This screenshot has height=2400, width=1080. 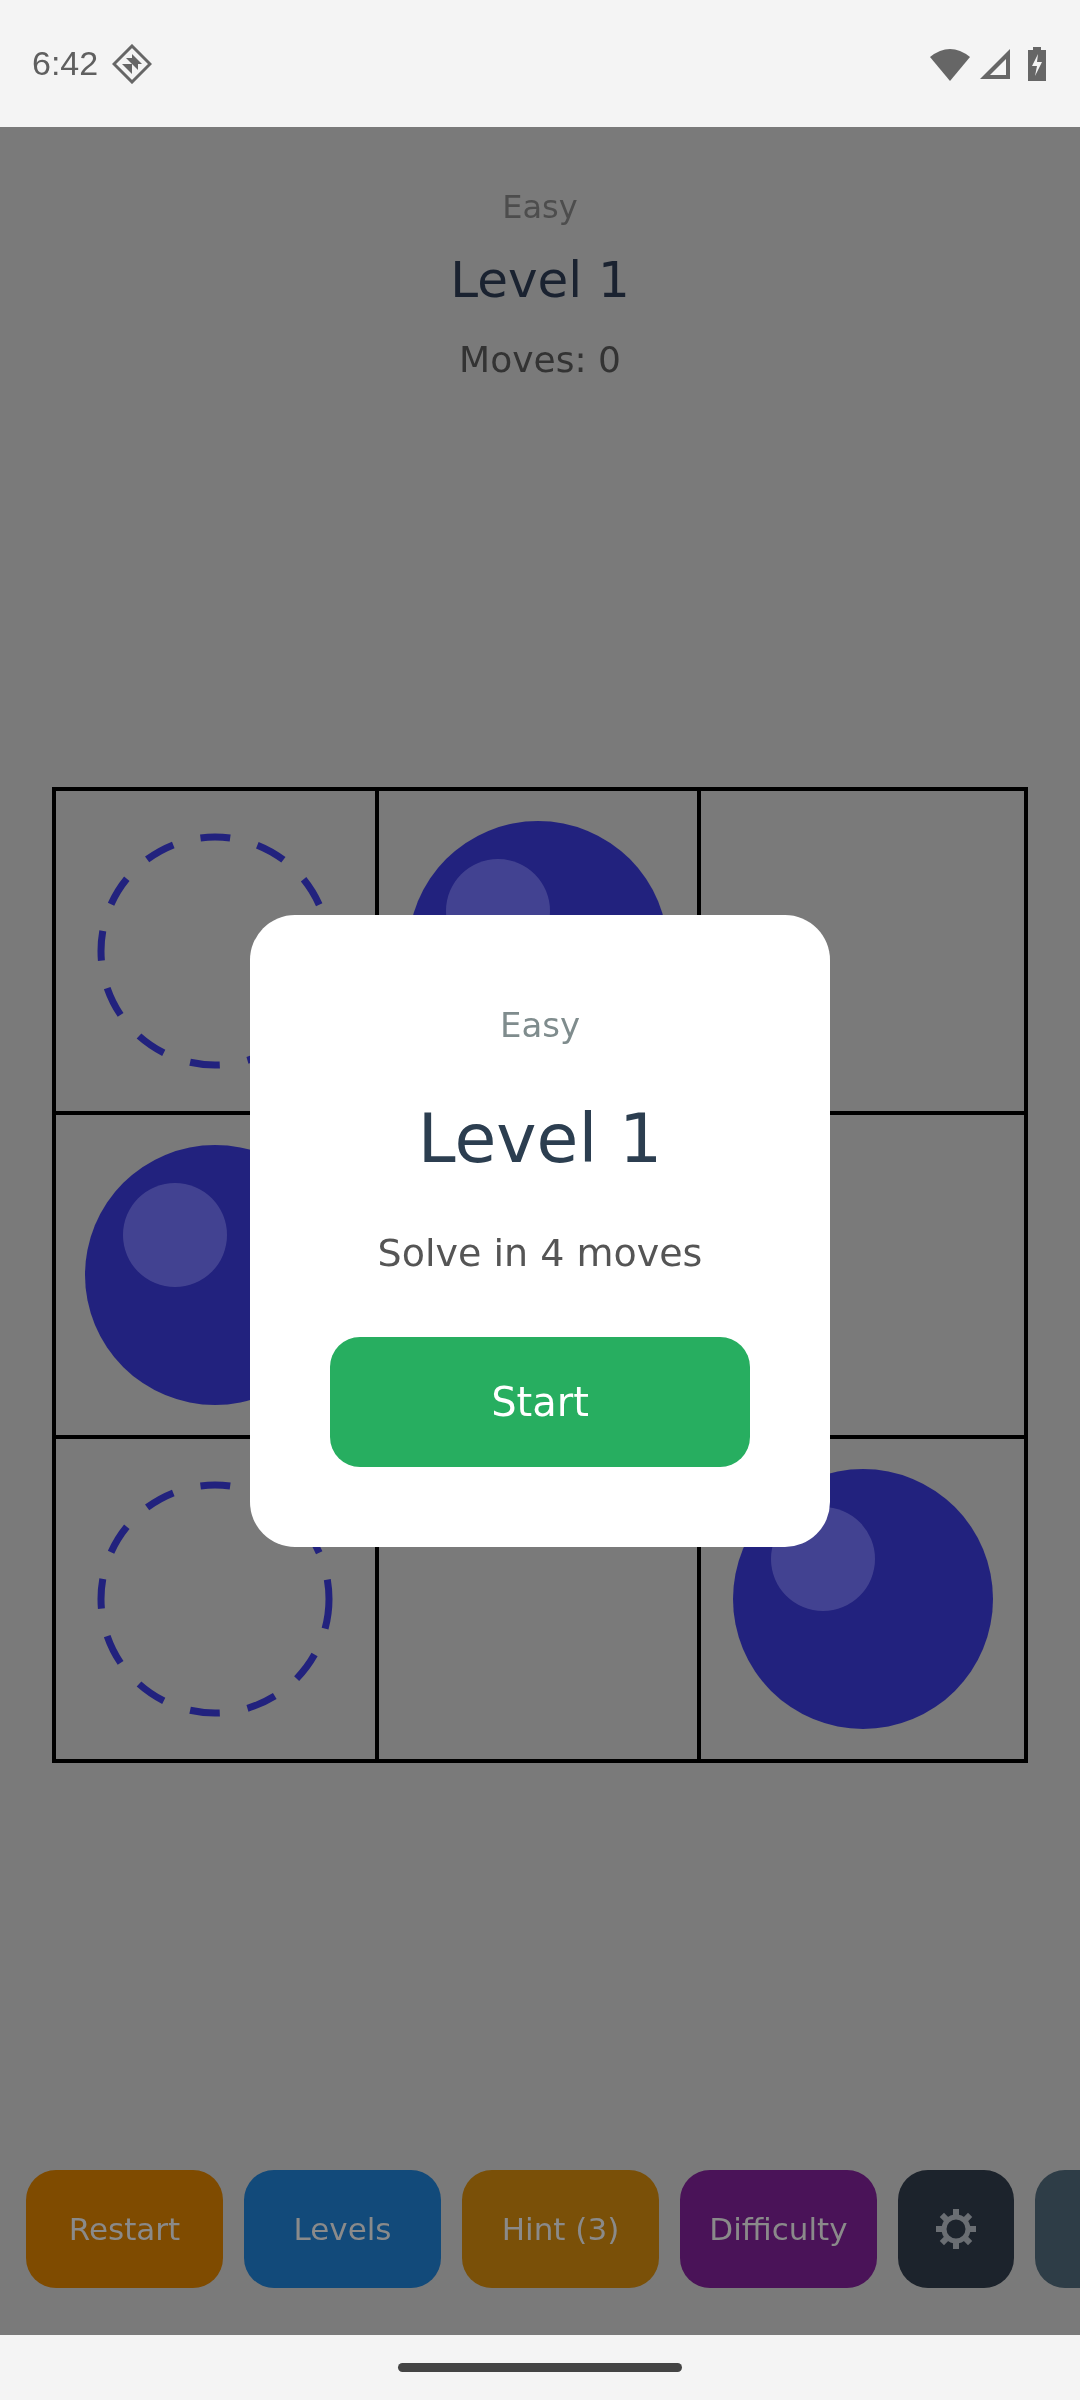 What do you see at coordinates (540, 360) in the screenshot?
I see `moves-counter: Moves: 0` at bounding box center [540, 360].